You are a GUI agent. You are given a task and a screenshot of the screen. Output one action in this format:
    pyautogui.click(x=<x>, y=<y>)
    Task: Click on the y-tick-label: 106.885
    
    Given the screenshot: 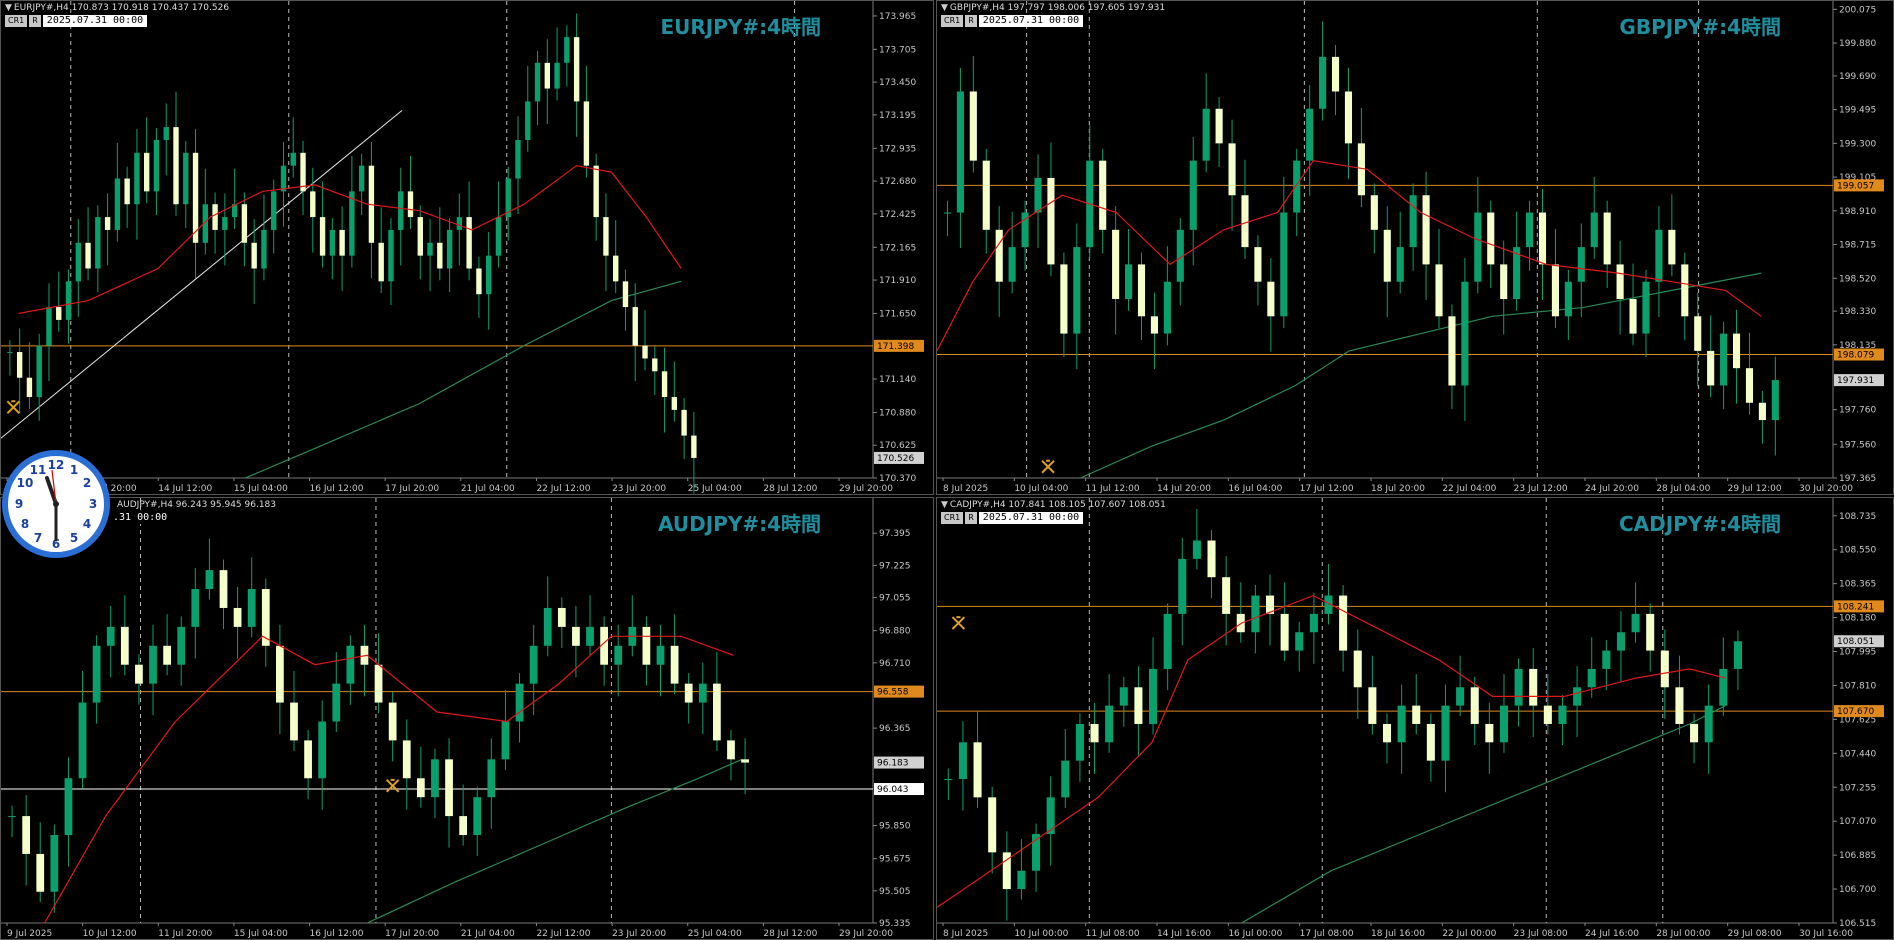 What is the action you would take?
    pyautogui.click(x=1857, y=856)
    